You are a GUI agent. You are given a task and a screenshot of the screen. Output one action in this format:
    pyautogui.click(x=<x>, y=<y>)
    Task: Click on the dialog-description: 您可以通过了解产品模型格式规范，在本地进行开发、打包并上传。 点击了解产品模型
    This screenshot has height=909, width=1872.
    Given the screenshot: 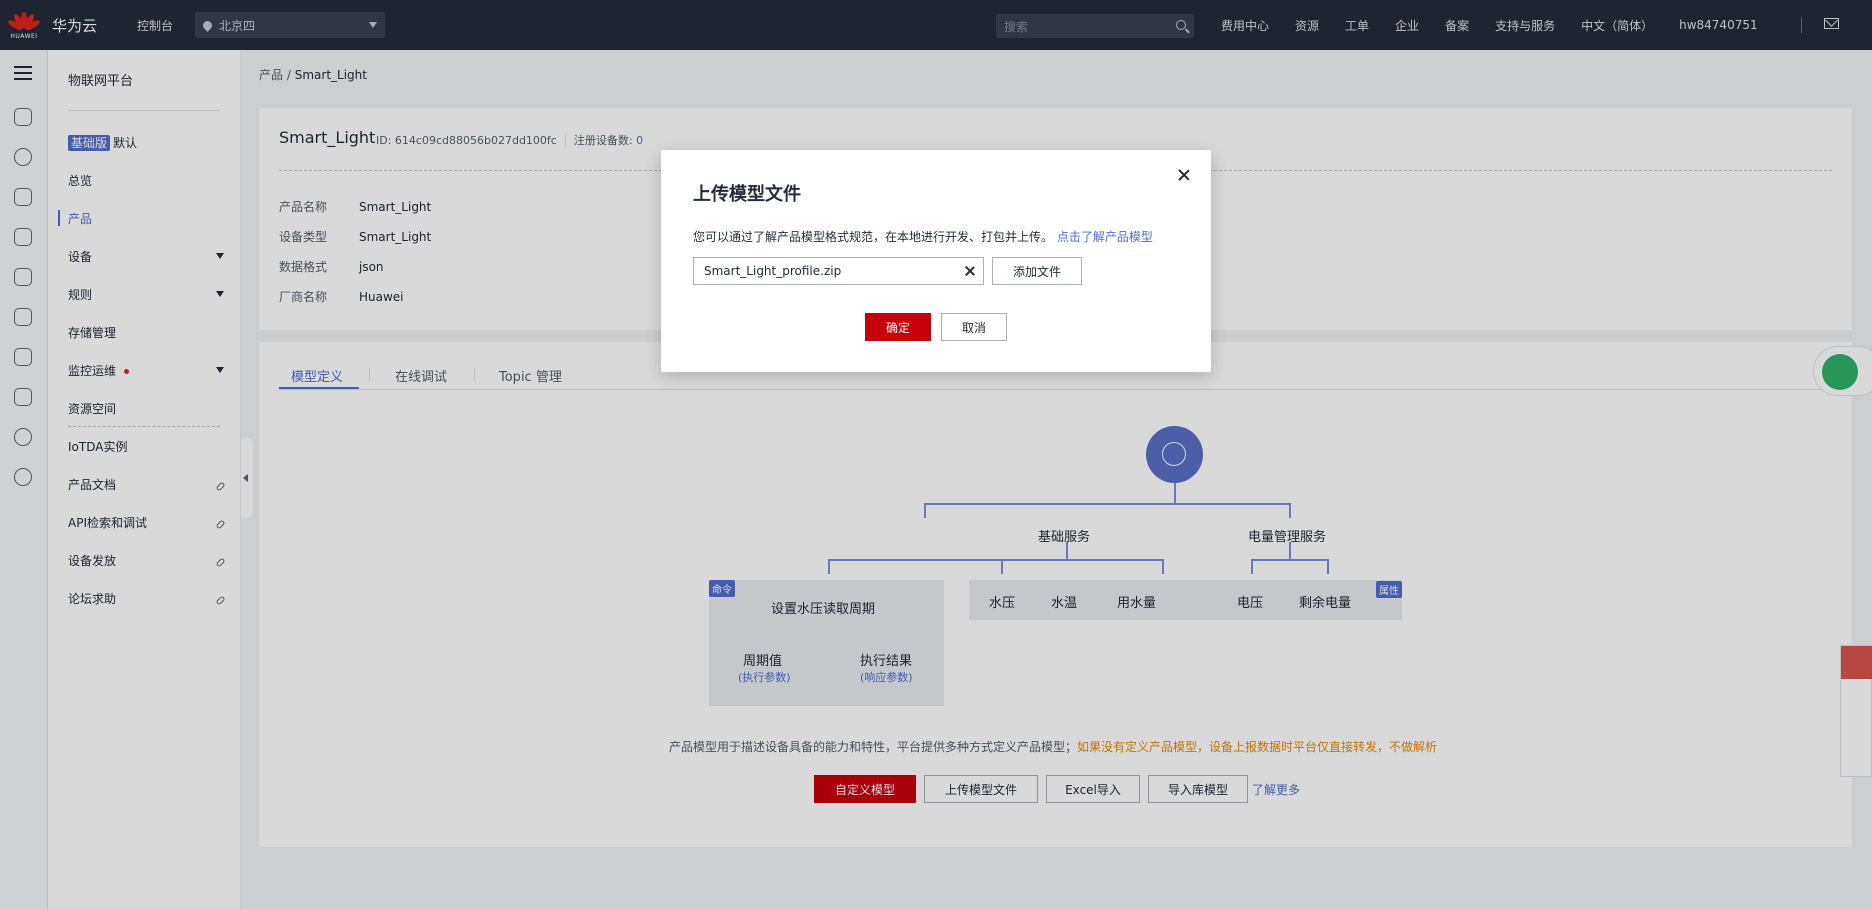 What is the action you would take?
    pyautogui.click(x=923, y=236)
    